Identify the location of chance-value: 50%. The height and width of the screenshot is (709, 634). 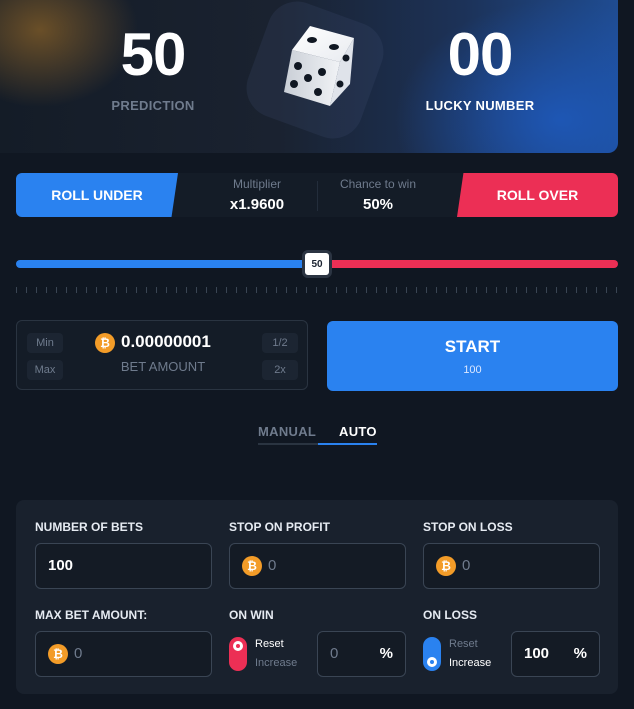
(378, 204).